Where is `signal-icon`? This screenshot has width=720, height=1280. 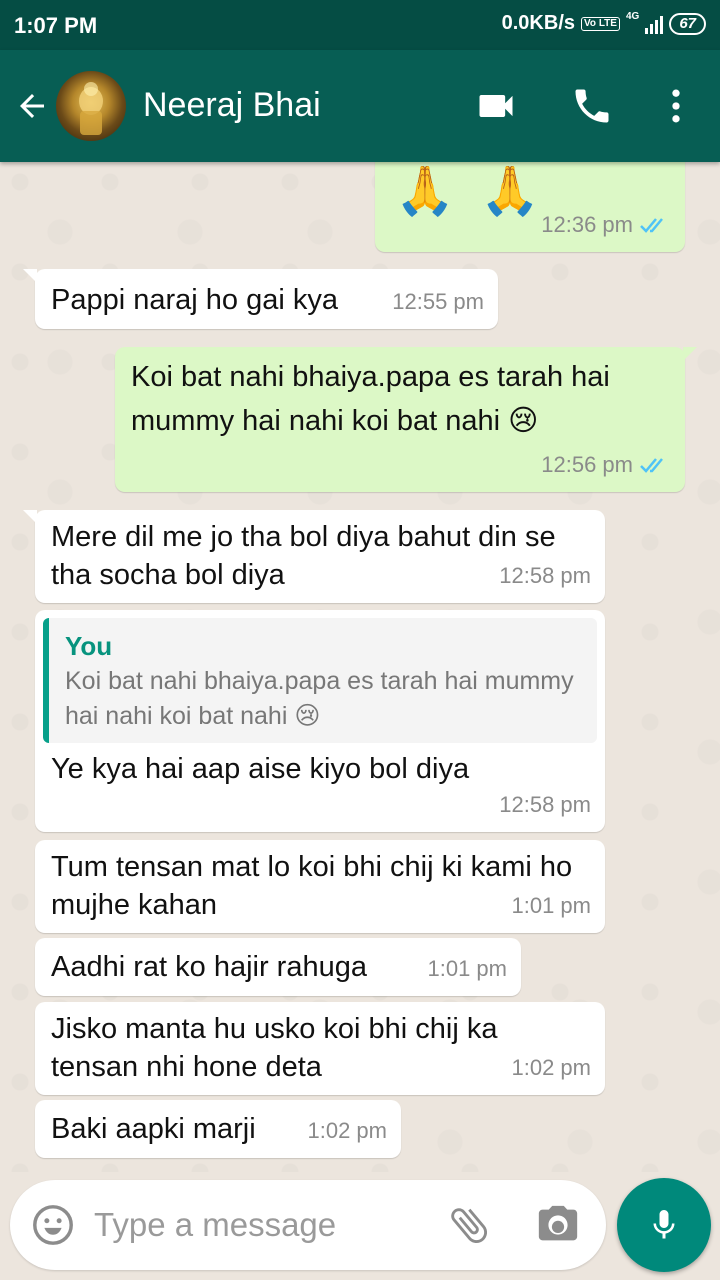 signal-icon is located at coordinates (654, 24).